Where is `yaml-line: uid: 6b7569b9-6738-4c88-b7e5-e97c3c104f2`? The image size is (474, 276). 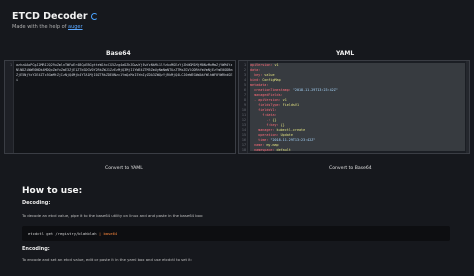 yaml-line: uid: 6b7569b9-6738-4c88-b7e5-e97c3c104f2 is located at coordinates (358, 153).